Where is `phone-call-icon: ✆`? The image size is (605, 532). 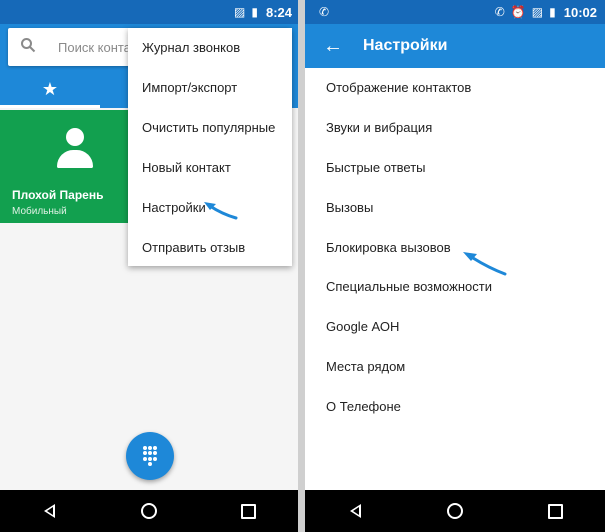
phone-call-icon: ✆ is located at coordinates (324, 12).